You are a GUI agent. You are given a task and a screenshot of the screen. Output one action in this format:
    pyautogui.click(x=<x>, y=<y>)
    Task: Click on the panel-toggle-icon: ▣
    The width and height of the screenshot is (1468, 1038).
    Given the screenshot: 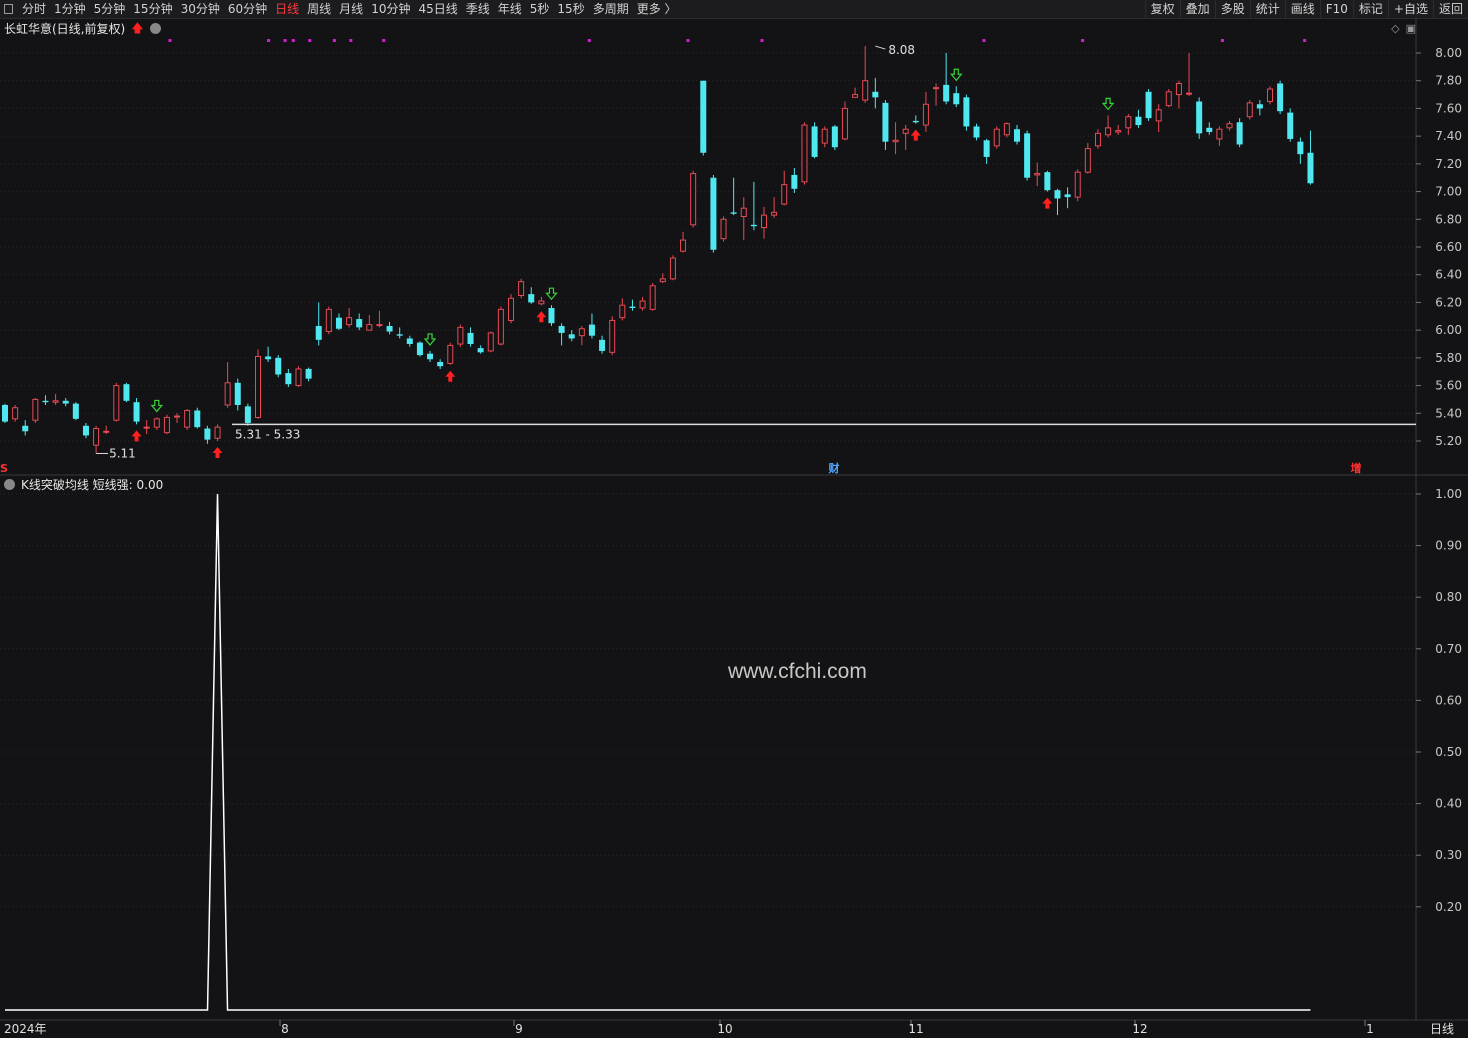 What is the action you would take?
    pyautogui.click(x=1411, y=28)
    